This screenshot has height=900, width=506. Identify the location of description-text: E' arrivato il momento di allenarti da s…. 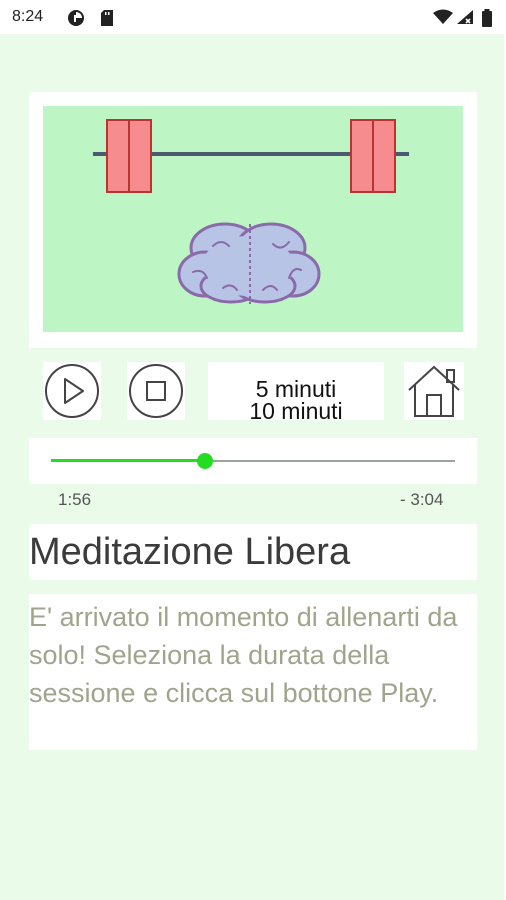
(243, 655).